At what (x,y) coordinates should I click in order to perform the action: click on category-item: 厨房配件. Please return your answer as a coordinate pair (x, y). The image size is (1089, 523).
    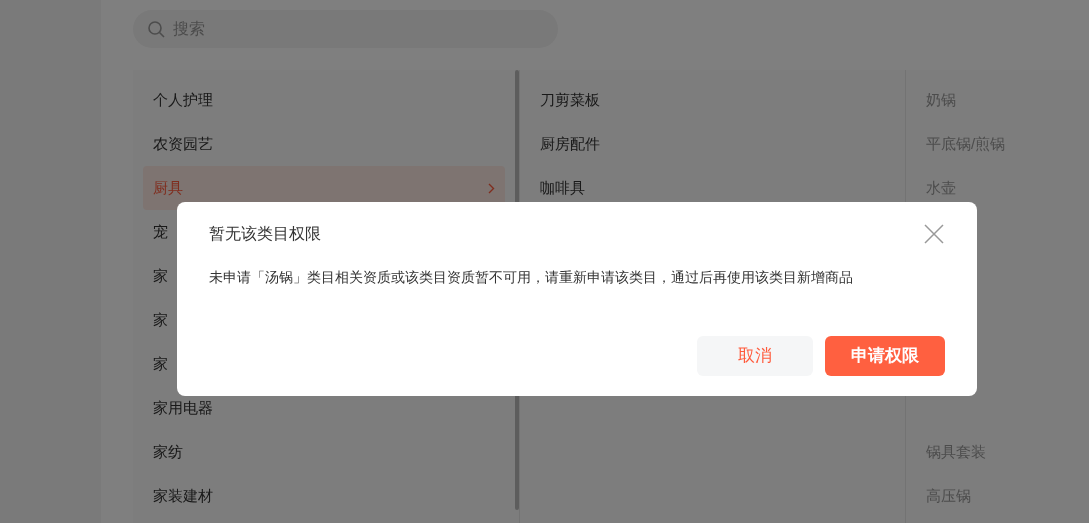
    Looking at the image, I should click on (712, 144).